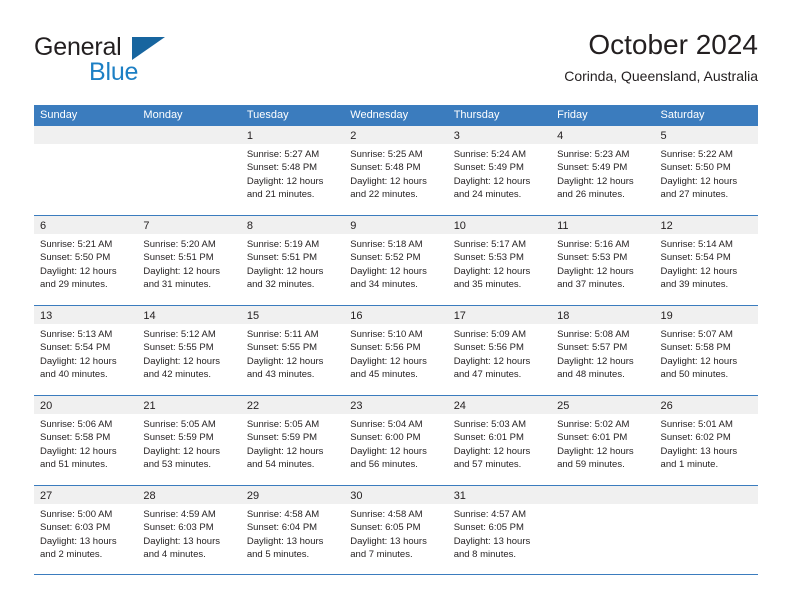 The width and height of the screenshot is (792, 612). Describe the element at coordinates (292, 495) in the screenshot. I see `day-number-band: 29` at that location.